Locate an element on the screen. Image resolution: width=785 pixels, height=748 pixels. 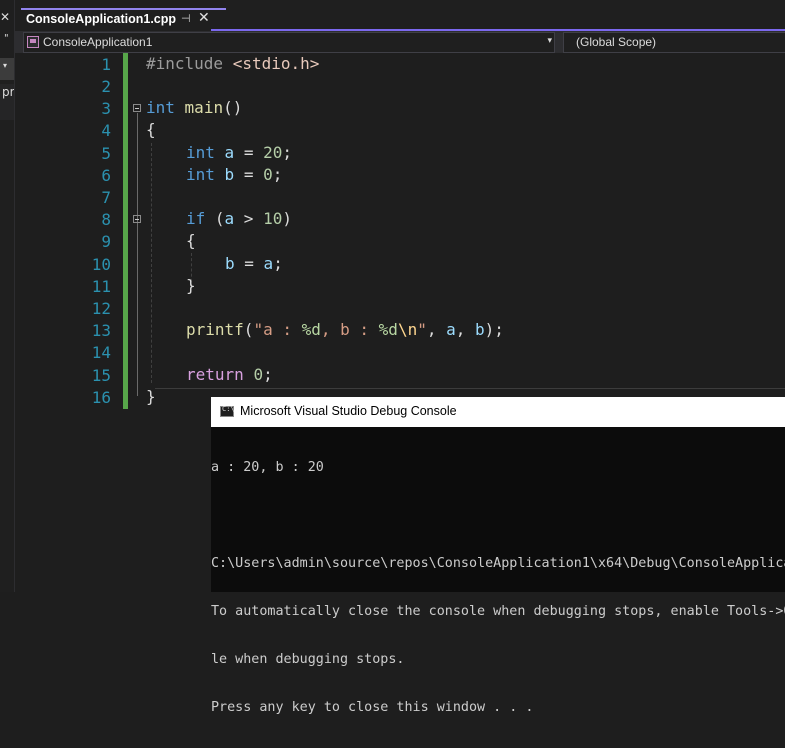
line-number: 13 is located at coordinates (101, 330).